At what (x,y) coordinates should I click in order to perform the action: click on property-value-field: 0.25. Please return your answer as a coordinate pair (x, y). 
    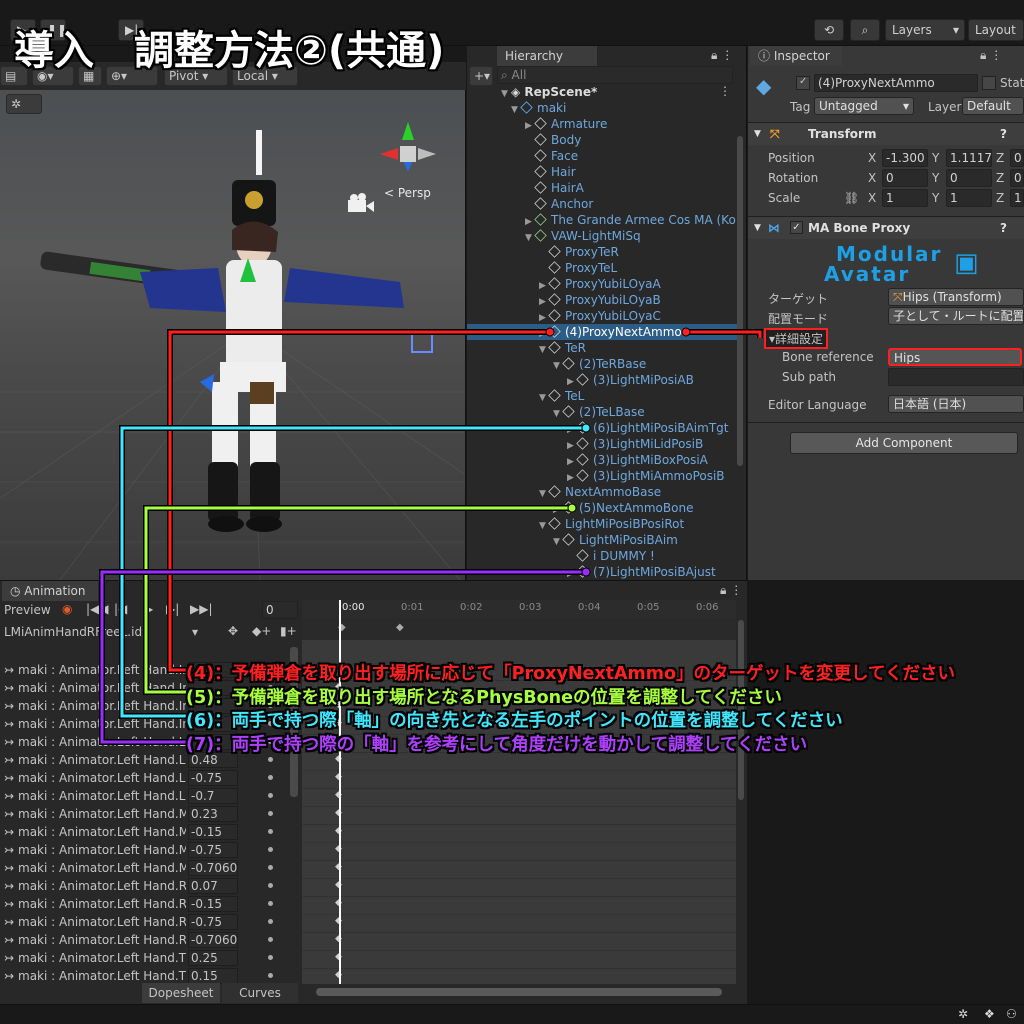
    Looking at the image, I should click on (213, 958).